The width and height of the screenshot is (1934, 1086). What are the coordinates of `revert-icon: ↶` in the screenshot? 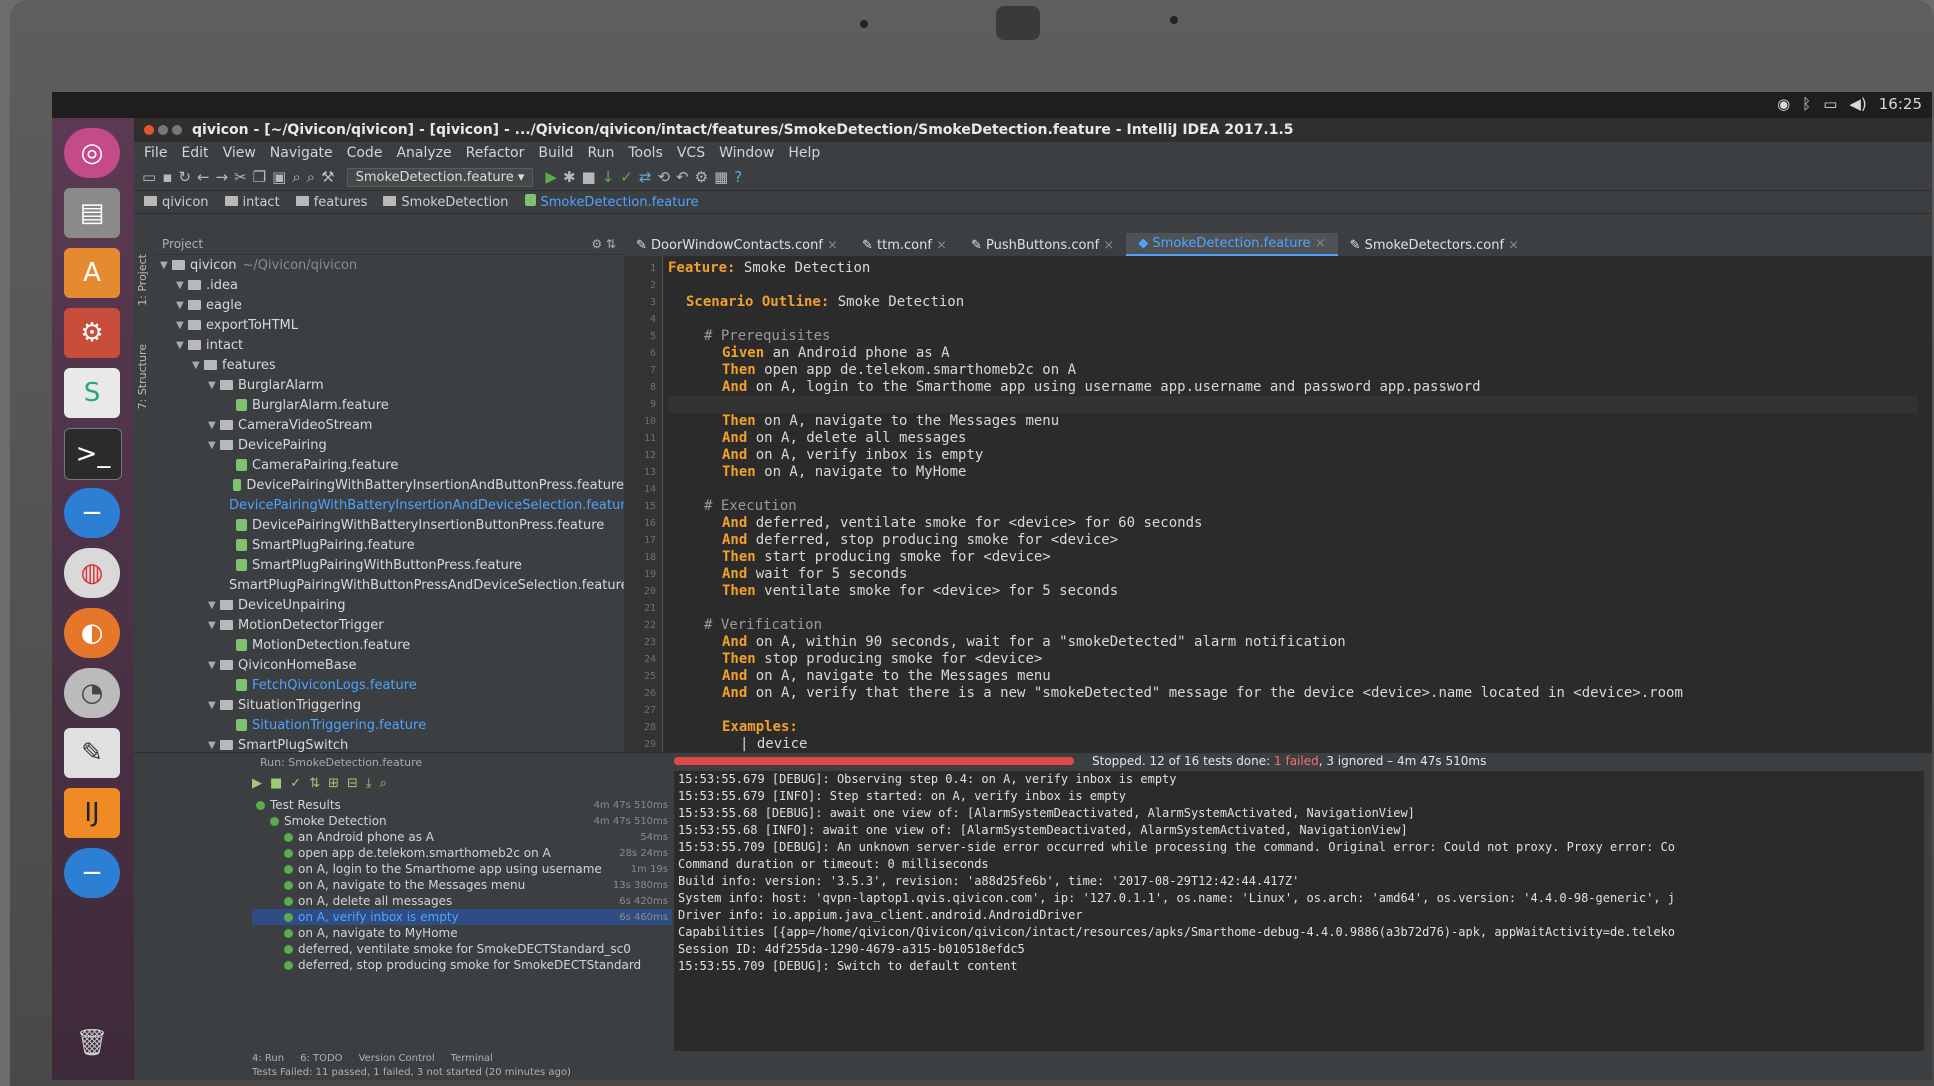 It's located at (682, 177).